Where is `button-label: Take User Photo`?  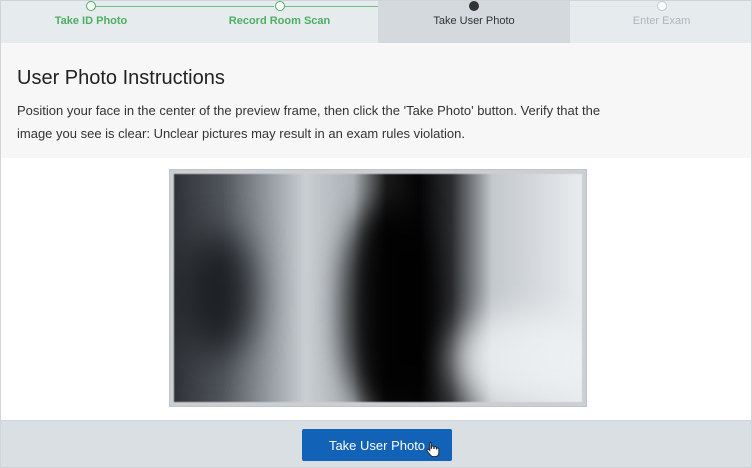 button-label: Take User Photo is located at coordinates (377, 445).